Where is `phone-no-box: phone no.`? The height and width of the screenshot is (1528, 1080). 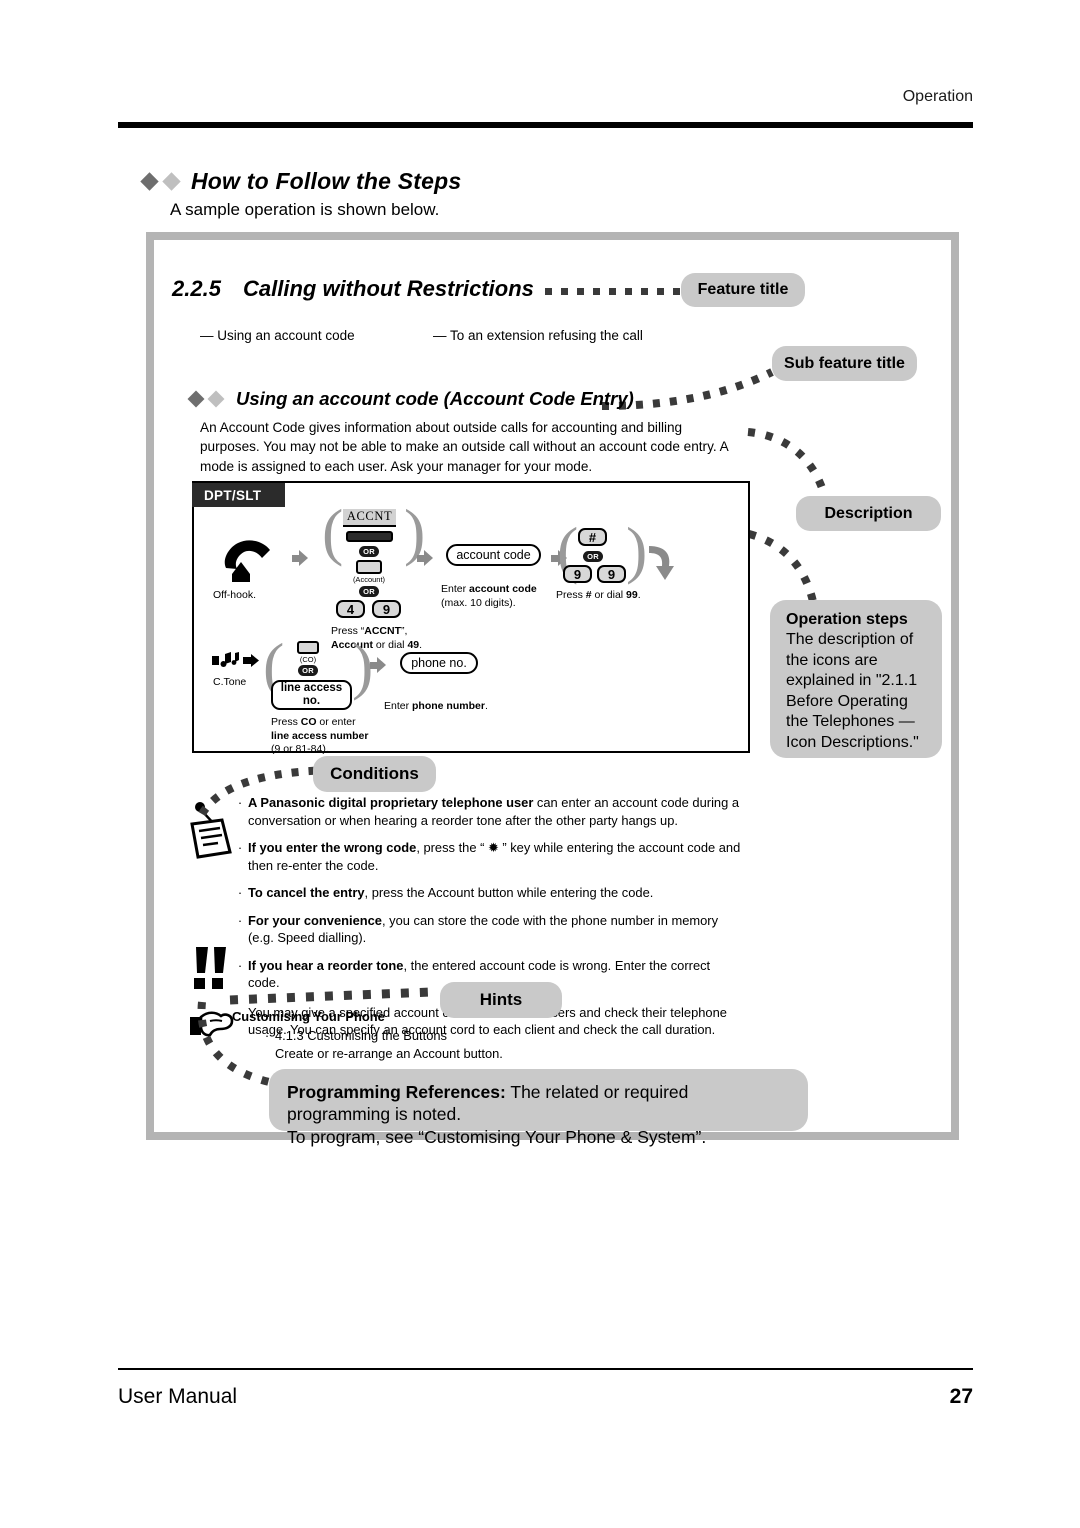
phone-no-box: phone no. is located at coordinates (439, 663).